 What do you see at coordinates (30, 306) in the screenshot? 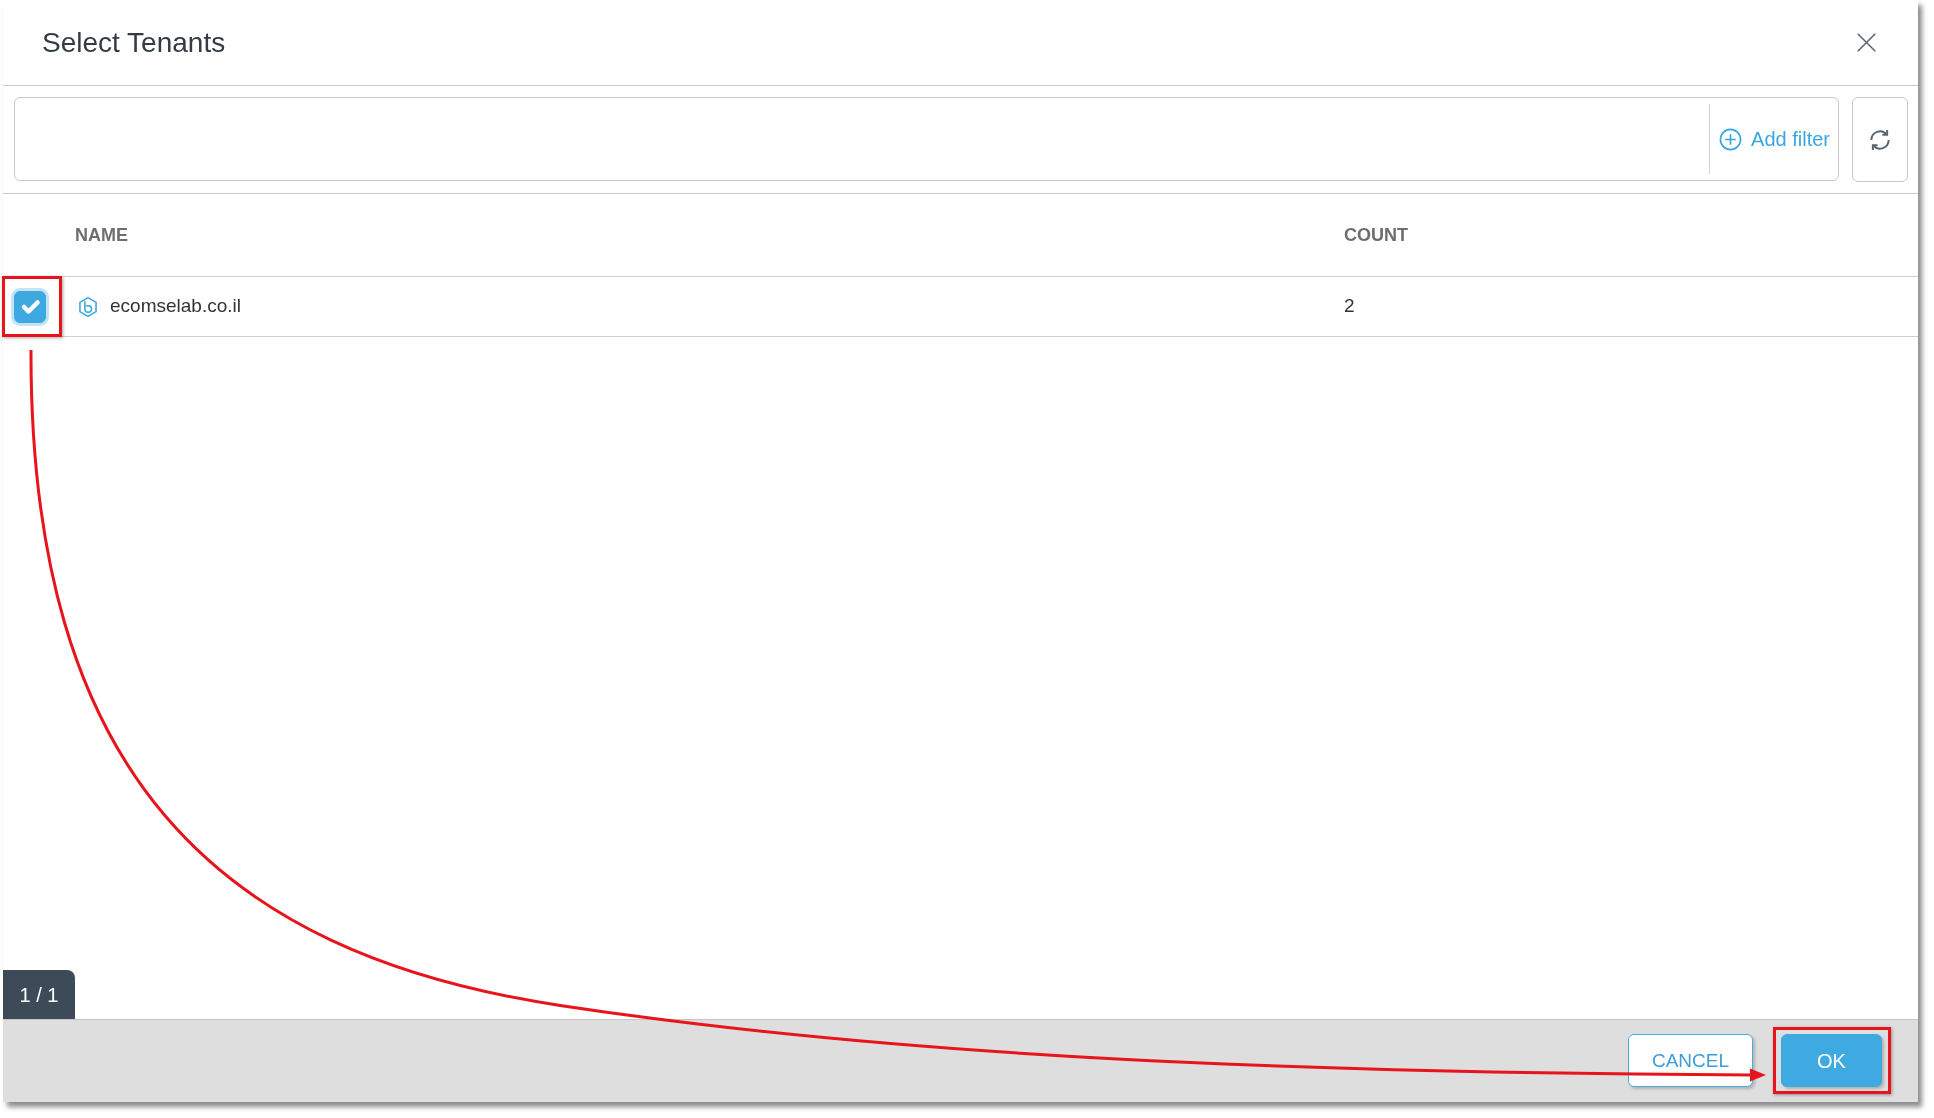
I see `row-checkbox` at bounding box center [30, 306].